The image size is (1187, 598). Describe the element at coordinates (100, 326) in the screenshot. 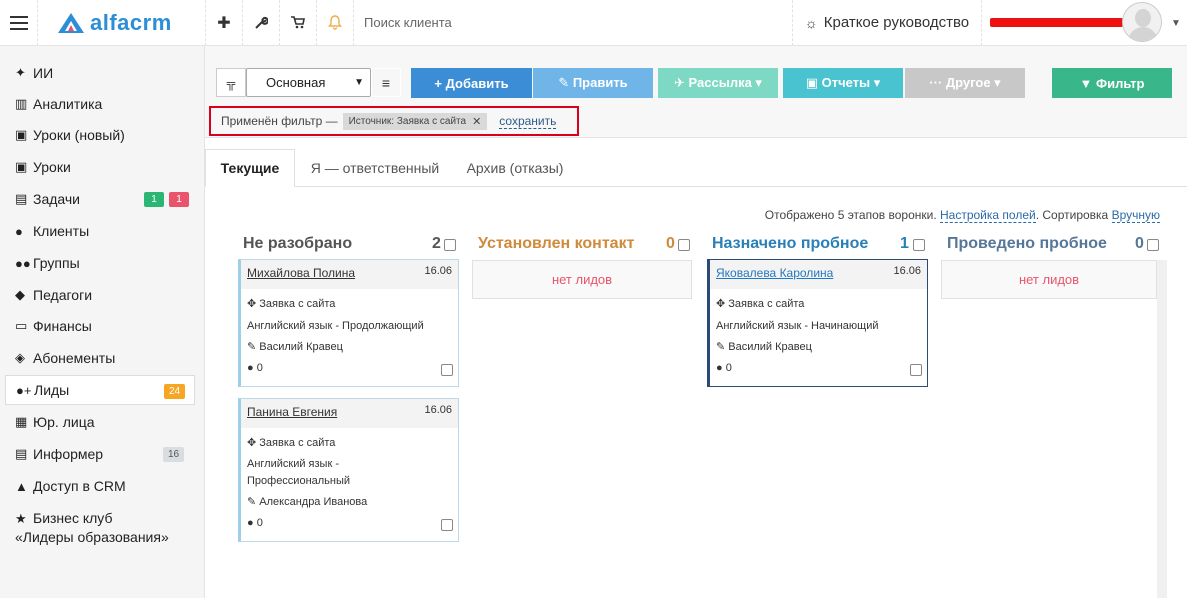

I see `sidebar-item-finance: ▭ Финансы` at that location.